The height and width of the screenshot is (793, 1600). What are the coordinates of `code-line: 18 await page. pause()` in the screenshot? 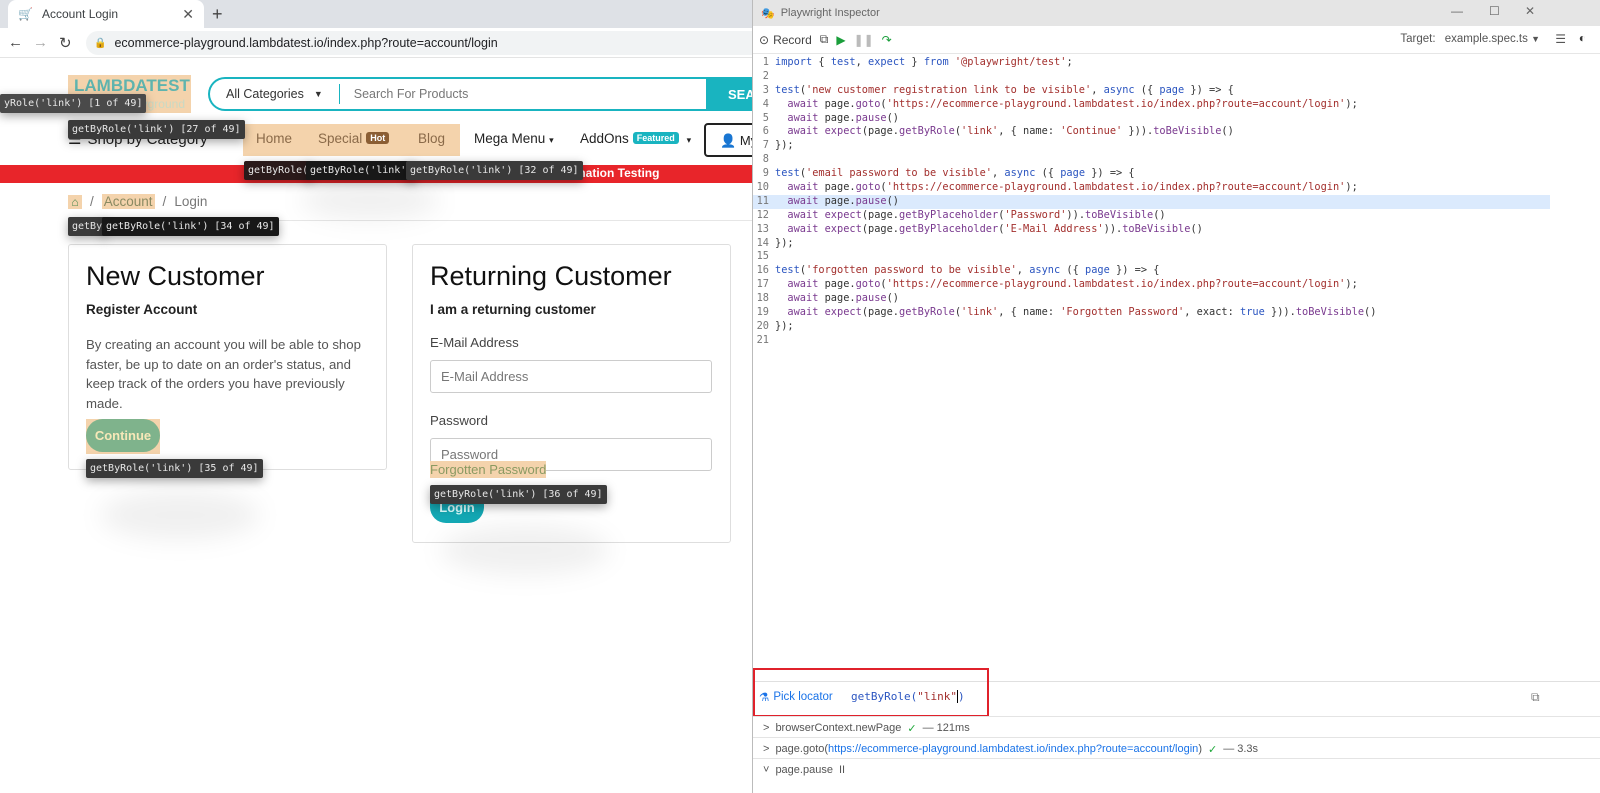 It's located at (1151, 299).